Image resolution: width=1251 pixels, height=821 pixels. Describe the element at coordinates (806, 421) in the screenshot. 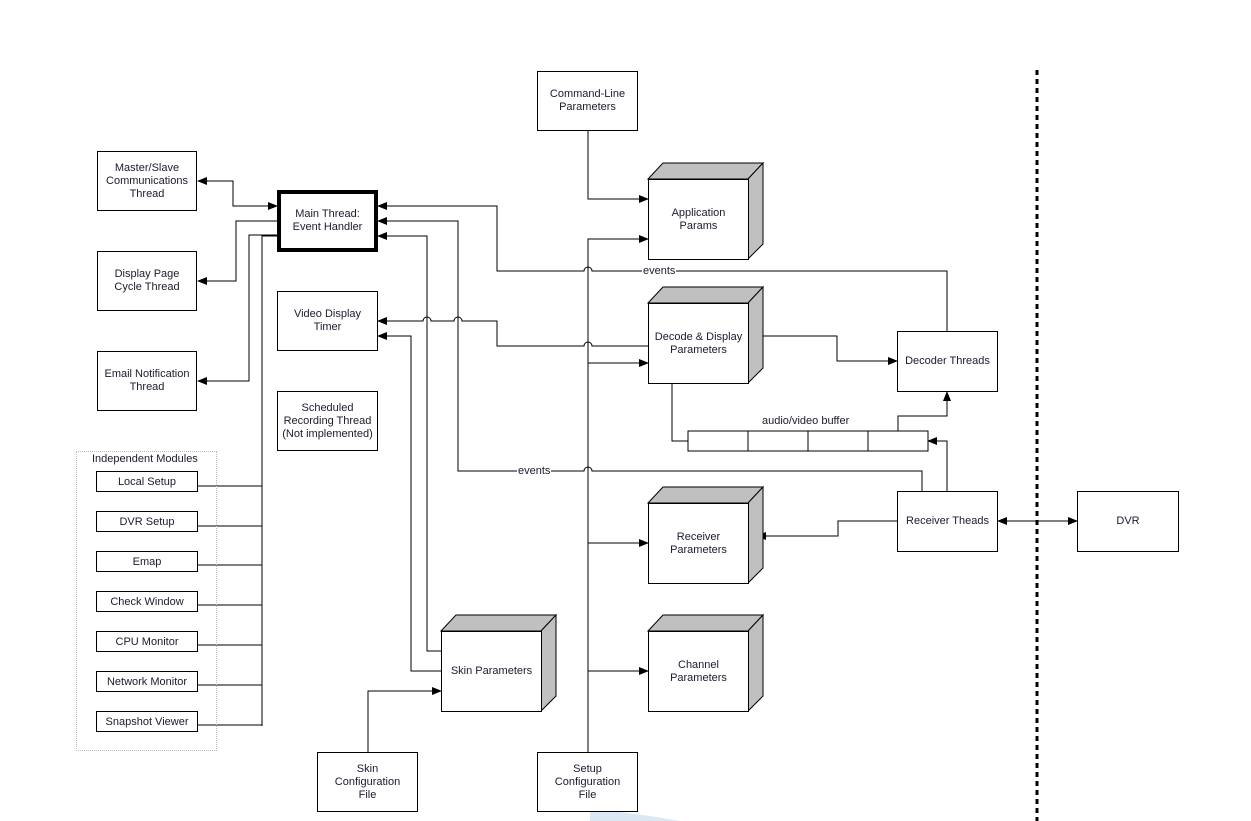

I see `buffer-label: audio/video buffer` at that location.